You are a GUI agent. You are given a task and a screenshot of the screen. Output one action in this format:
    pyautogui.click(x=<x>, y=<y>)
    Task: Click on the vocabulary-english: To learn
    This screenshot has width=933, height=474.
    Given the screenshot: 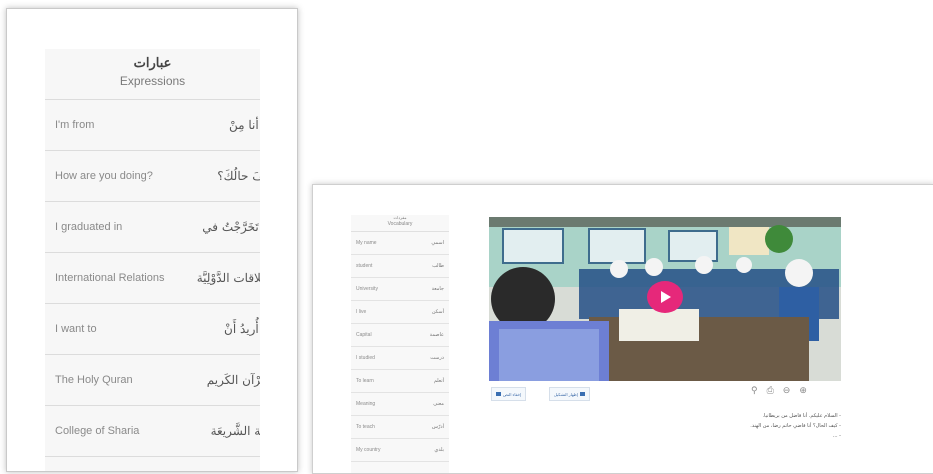 What is the action you would take?
    pyautogui.click(x=365, y=381)
    